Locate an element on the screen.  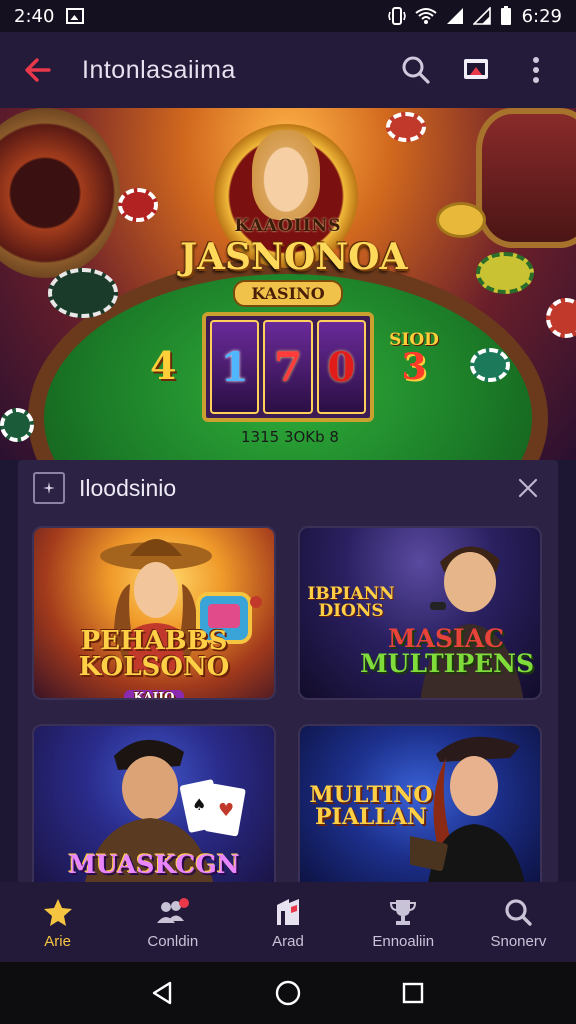
trophy-icon is located at coordinates (403, 912).